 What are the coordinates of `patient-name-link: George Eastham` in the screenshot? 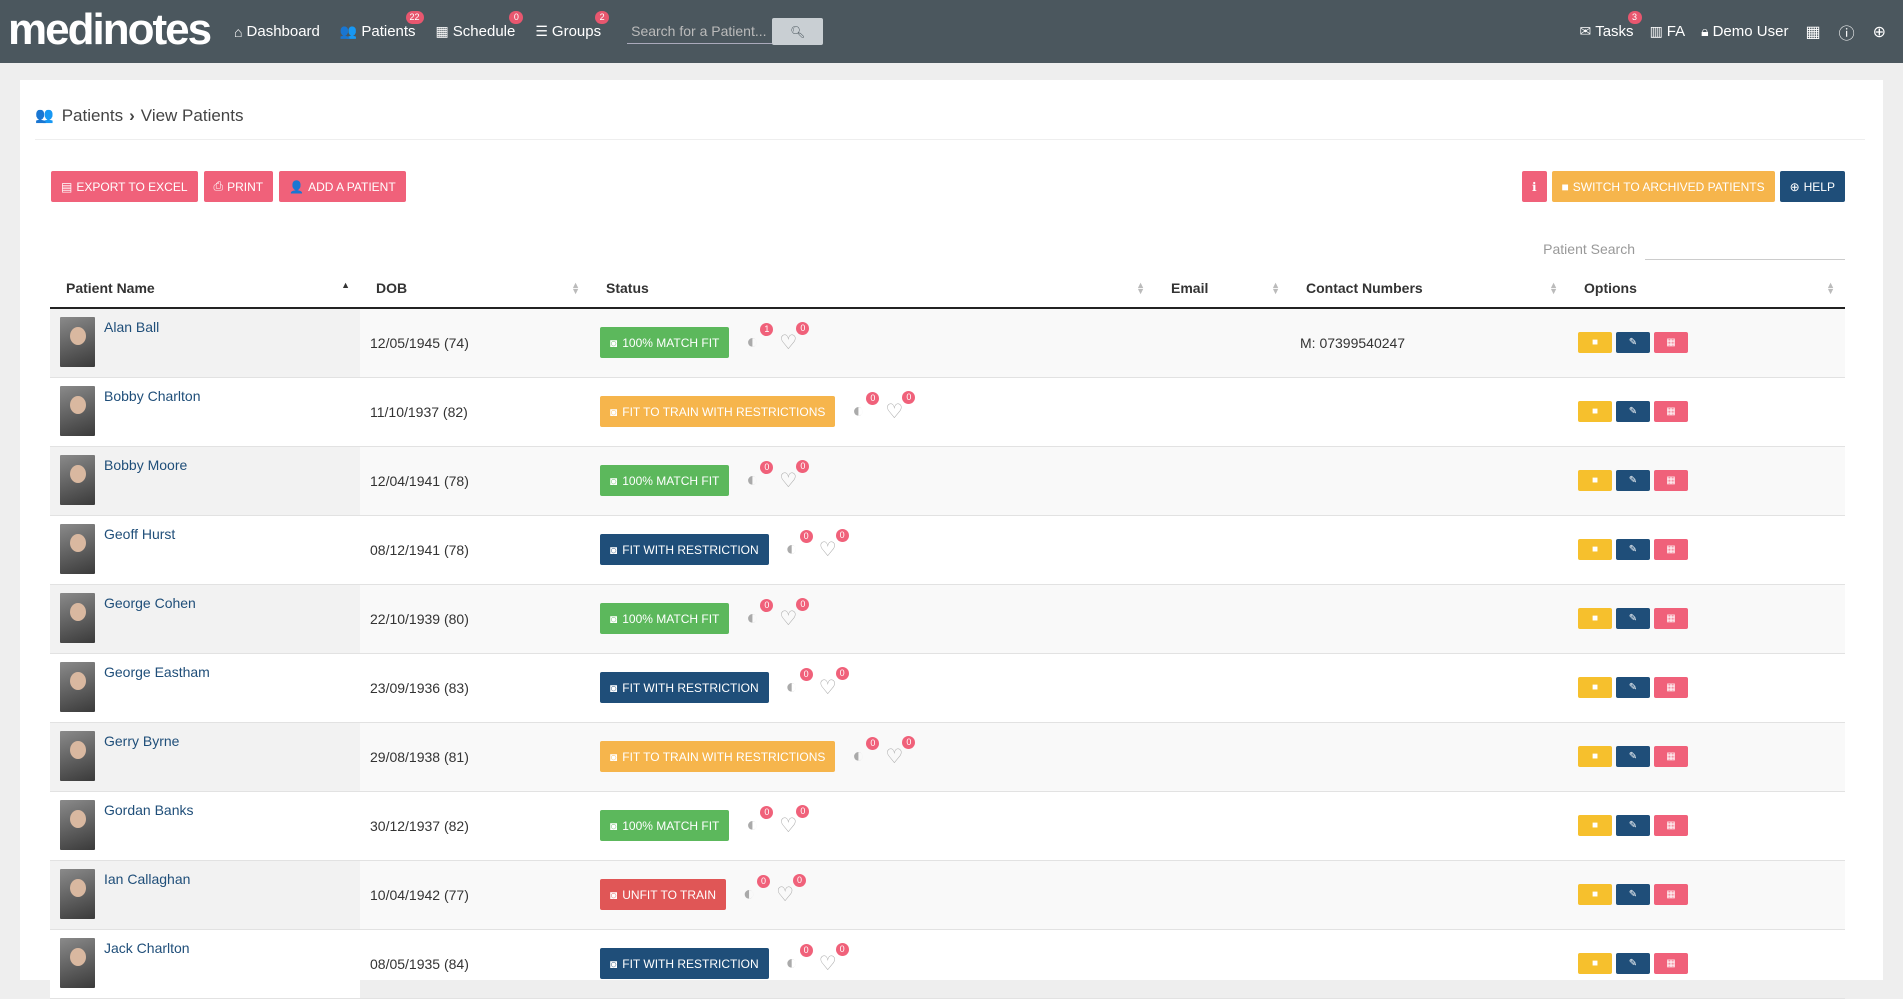 It's located at (157, 687).